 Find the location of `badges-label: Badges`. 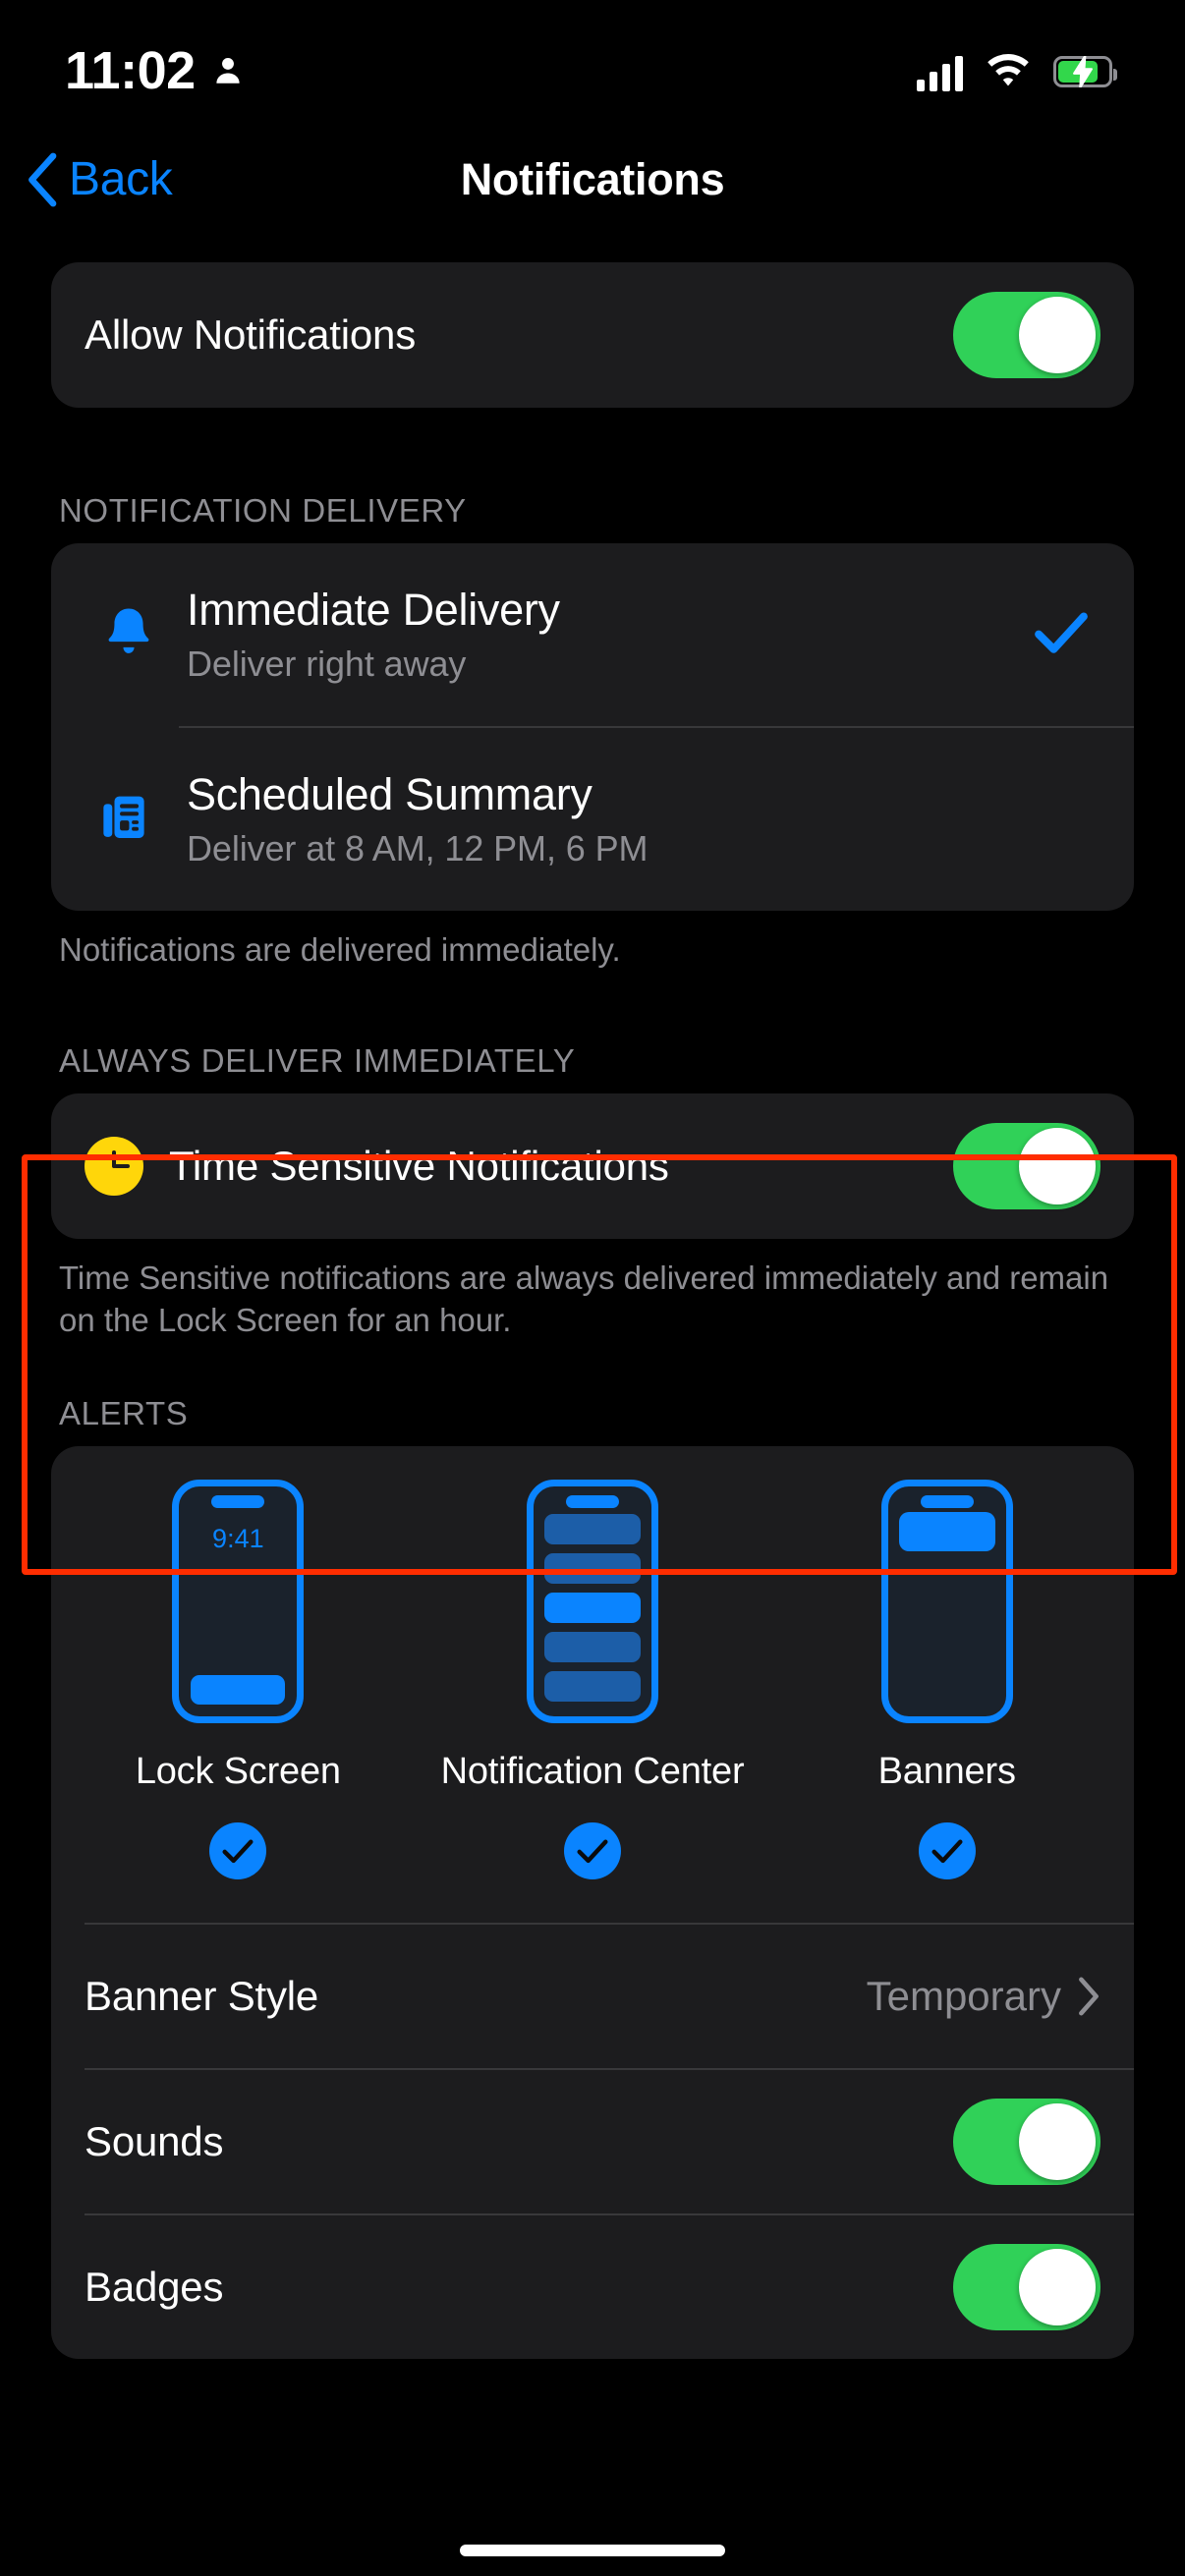

badges-label: Badges is located at coordinates (154, 2286).